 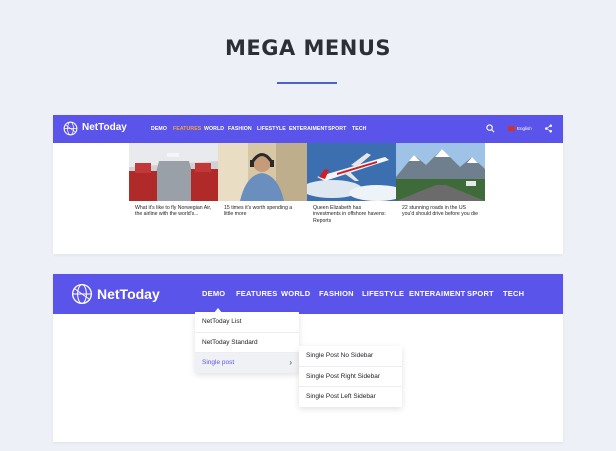 What do you see at coordinates (440, 172) in the screenshot?
I see `mountain-road-image` at bounding box center [440, 172].